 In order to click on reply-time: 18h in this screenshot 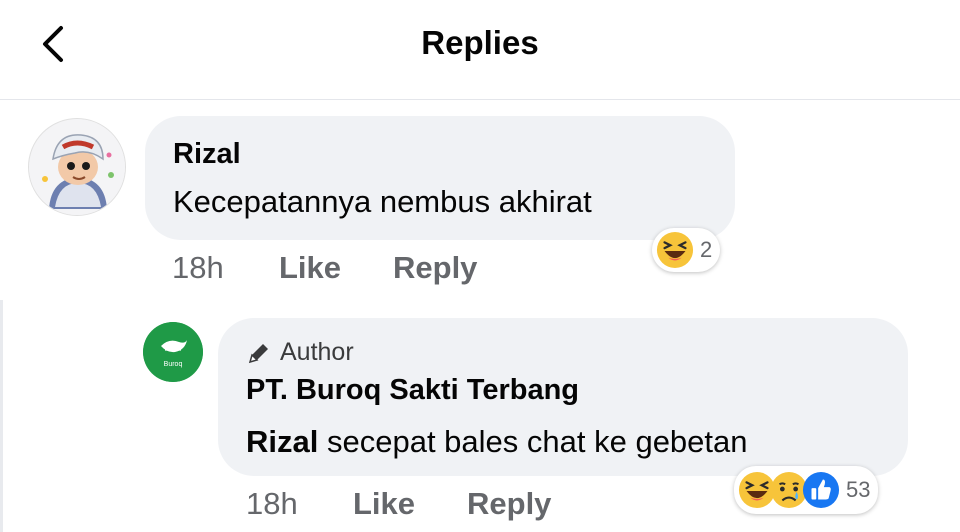, I will do `click(272, 503)`.